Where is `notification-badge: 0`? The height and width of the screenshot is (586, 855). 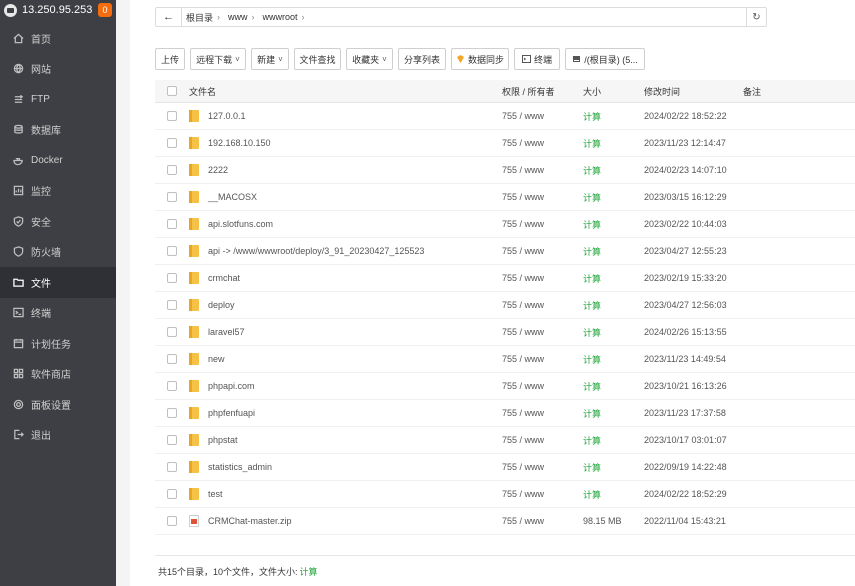 notification-badge: 0 is located at coordinates (105, 10).